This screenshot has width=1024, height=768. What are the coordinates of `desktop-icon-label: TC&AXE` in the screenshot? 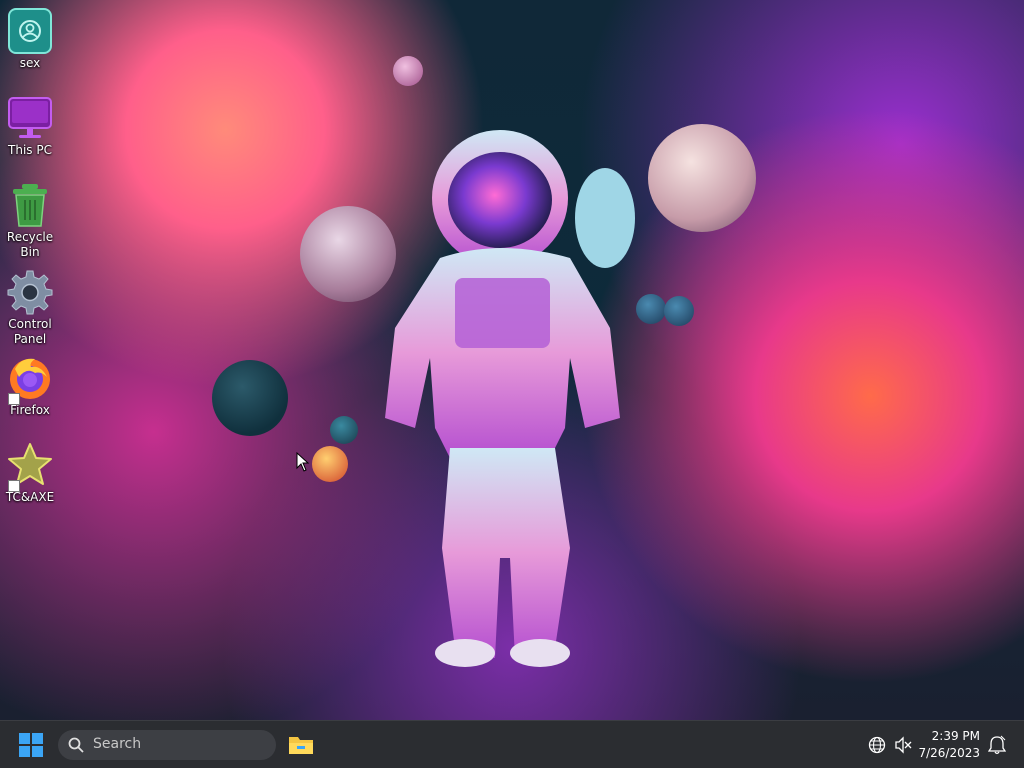 It's located at (30, 497).